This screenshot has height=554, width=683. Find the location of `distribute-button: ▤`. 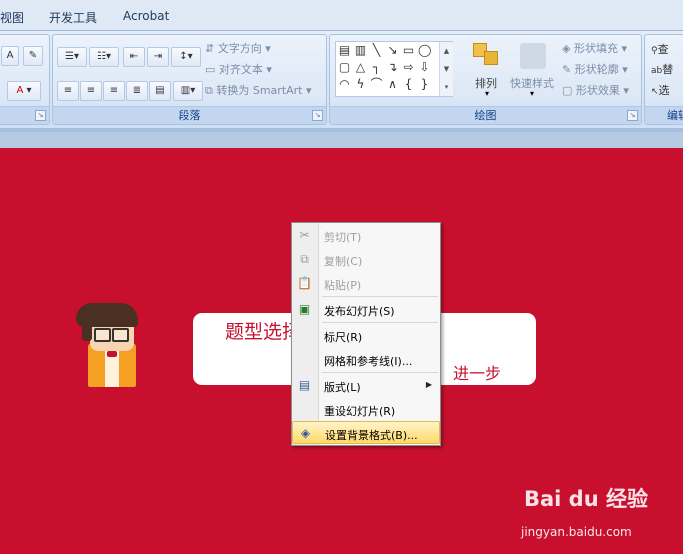

distribute-button: ▤ is located at coordinates (160, 91).